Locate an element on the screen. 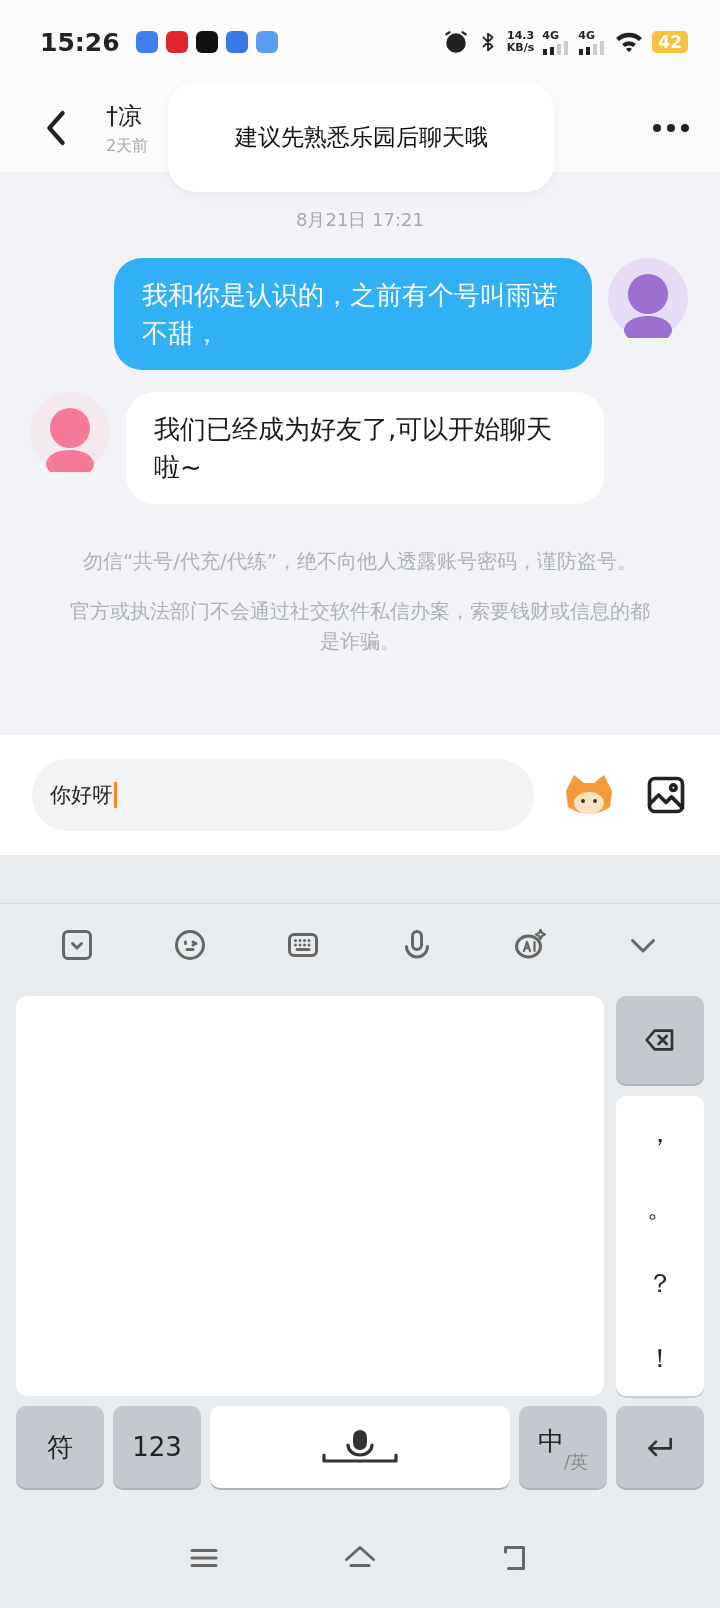 This screenshot has width=720, height=1608. alarm-icon is located at coordinates (455, 42).